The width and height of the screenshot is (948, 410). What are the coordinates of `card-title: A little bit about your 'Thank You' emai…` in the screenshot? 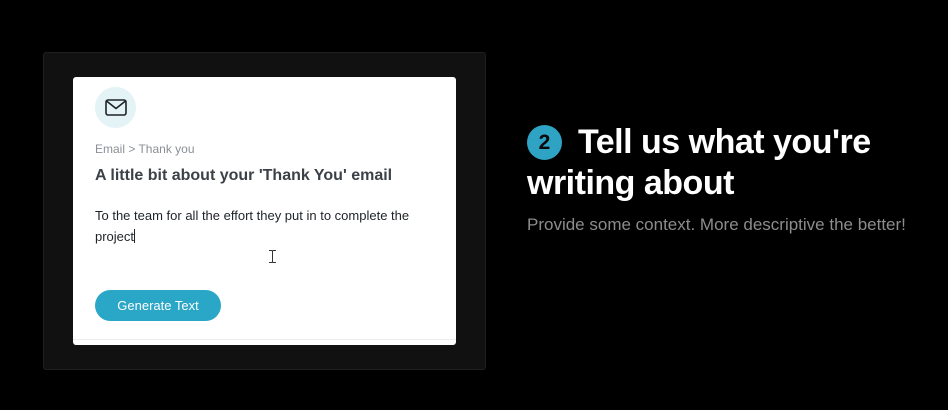 It's located at (244, 175).